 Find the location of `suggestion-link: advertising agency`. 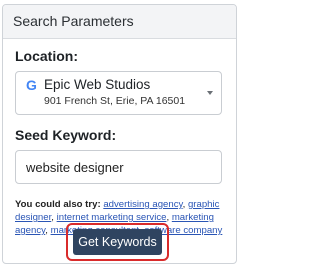

suggestion-link: advertising agency is located at coordinates (142, 204).